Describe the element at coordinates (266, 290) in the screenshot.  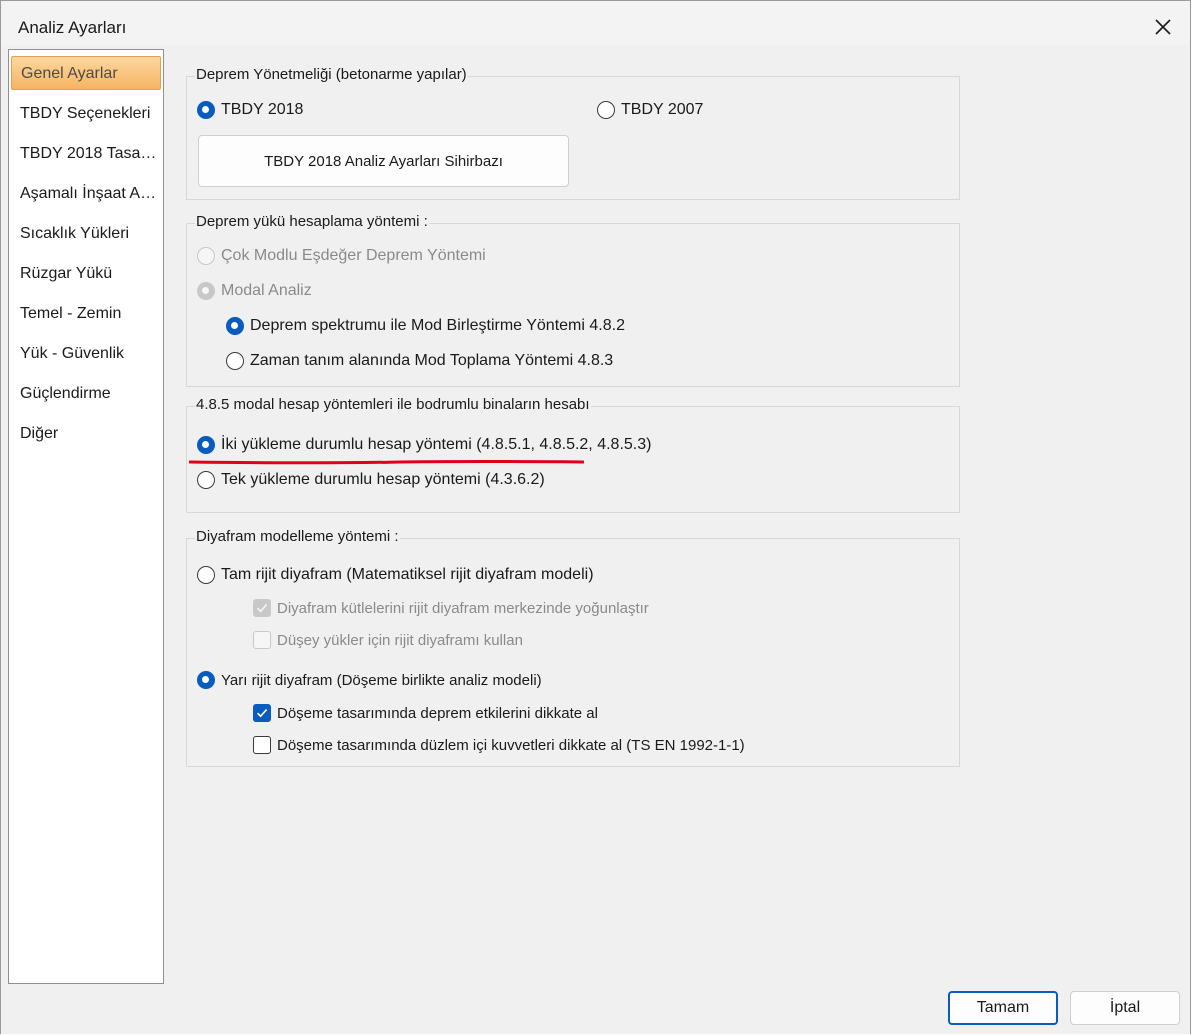
I see `option-label: Modal Analiz` at that location.